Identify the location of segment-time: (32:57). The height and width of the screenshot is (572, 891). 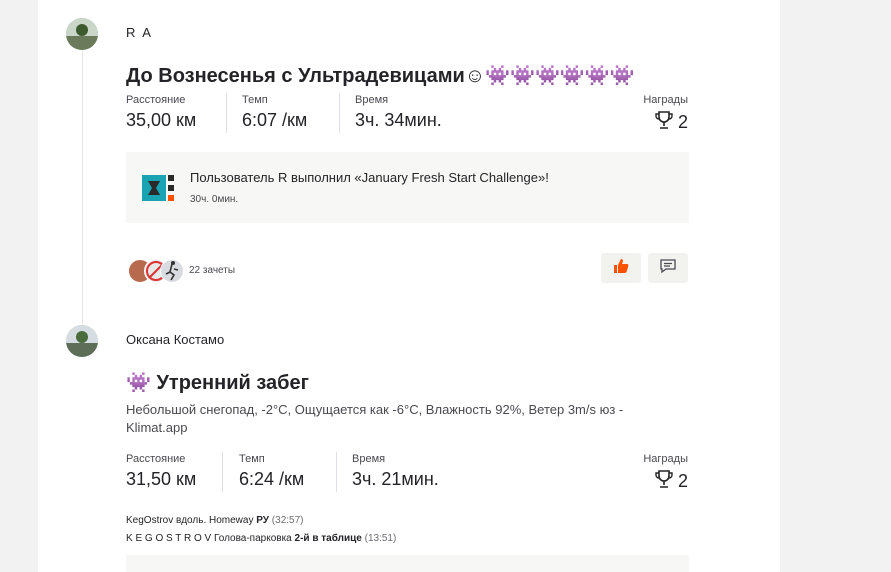
(287, 520).